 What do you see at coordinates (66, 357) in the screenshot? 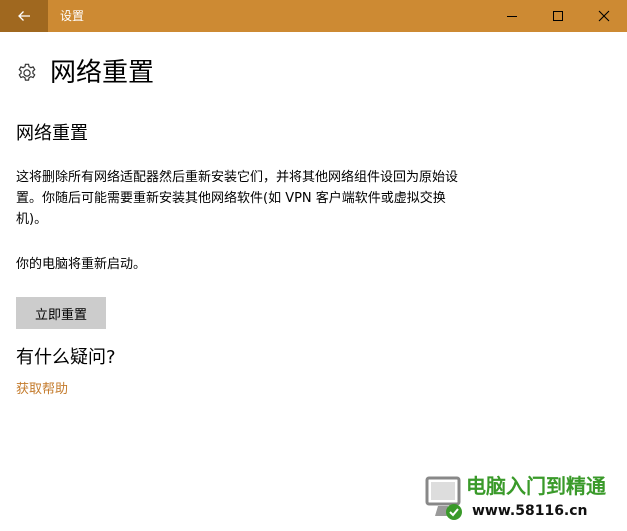
I see `question-heading: 有什么疑问?` at bounding box center [66, 357].